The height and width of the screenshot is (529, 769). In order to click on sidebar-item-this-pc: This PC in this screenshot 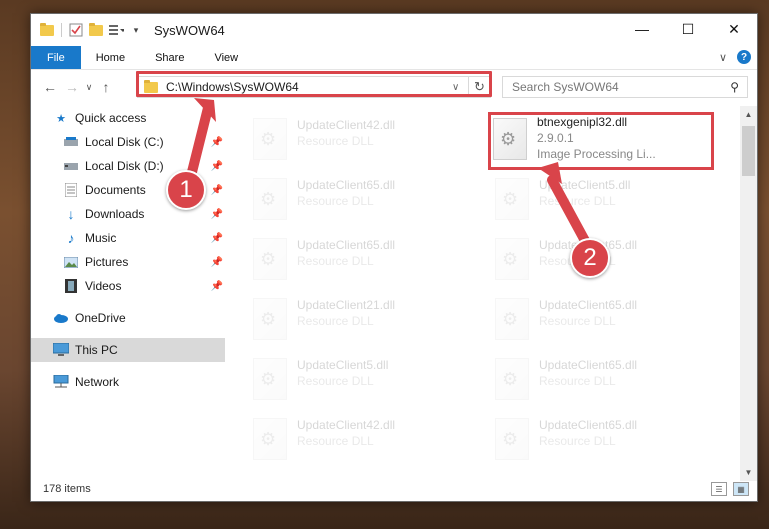, I will do `click(128, 350)`.